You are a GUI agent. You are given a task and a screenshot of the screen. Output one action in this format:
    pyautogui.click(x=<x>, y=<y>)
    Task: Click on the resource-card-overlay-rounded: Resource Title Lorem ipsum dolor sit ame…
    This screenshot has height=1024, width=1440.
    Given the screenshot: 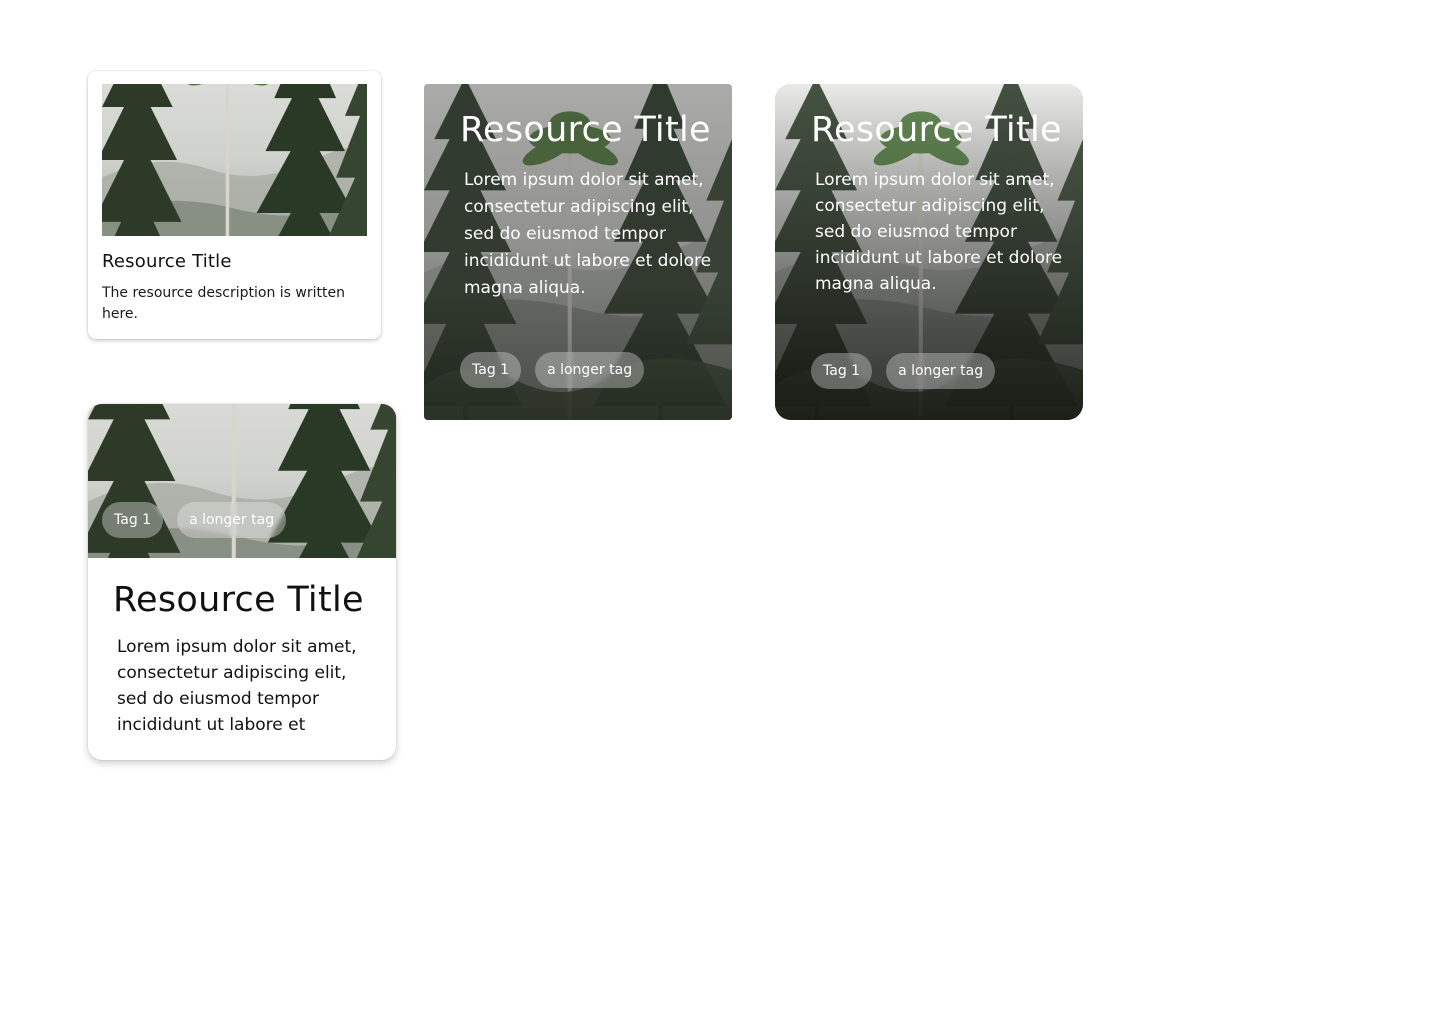 What is the action you would take?
    pyautogui.click(x=929, y=252)
    